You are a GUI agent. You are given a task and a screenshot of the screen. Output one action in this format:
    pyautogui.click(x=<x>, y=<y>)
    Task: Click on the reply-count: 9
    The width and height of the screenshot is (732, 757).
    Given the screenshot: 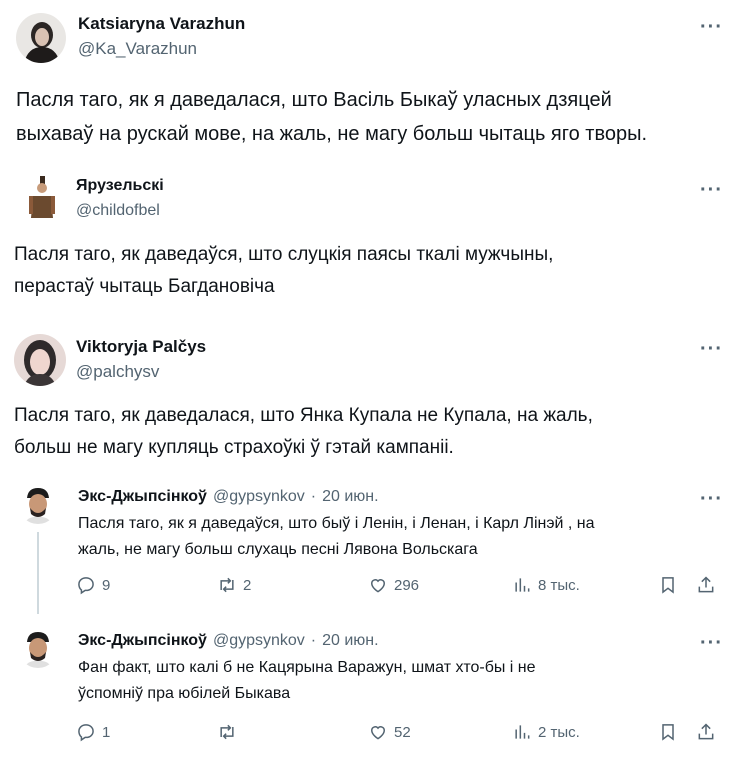 What is the action you would take?
    pyautogui.click(x=106, y=585)
    